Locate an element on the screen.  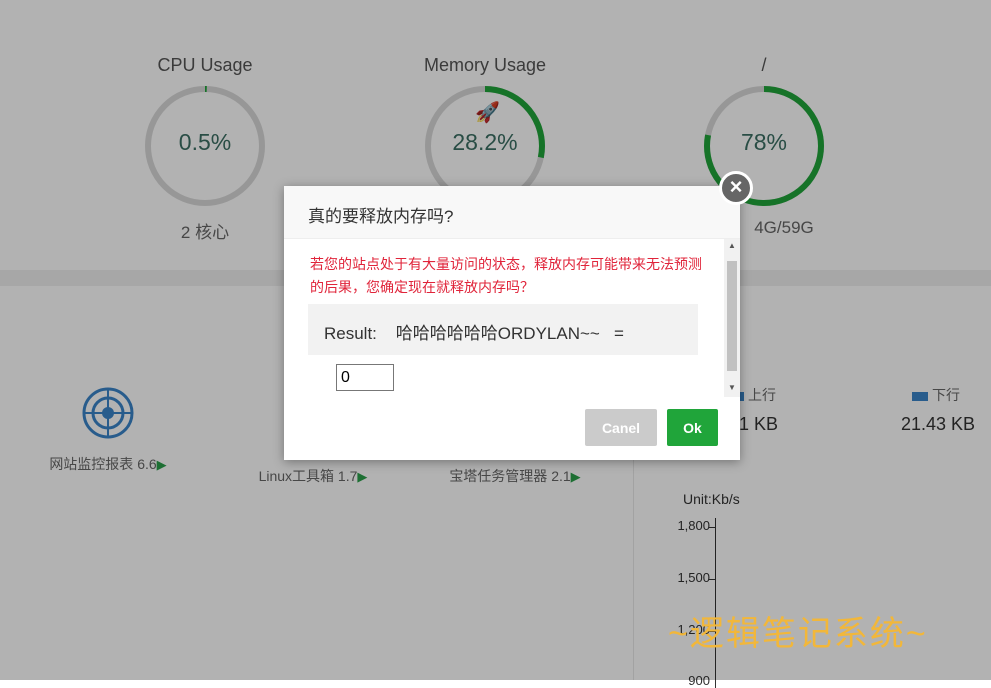
cancel-button: Canel is located at coordinates (621, 427).